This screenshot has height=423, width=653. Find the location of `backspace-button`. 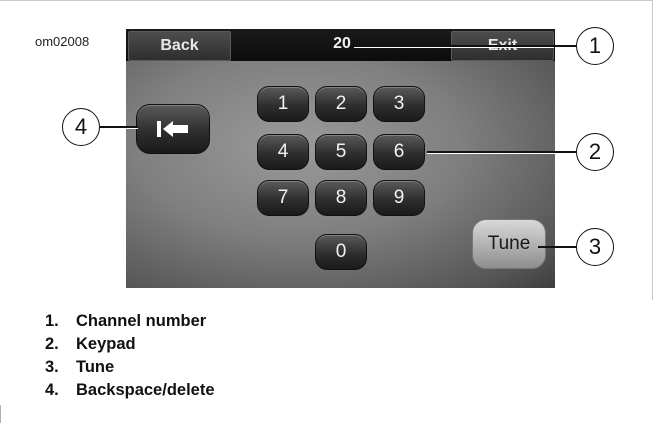

backspace-button is located at coordinates (173, 129).